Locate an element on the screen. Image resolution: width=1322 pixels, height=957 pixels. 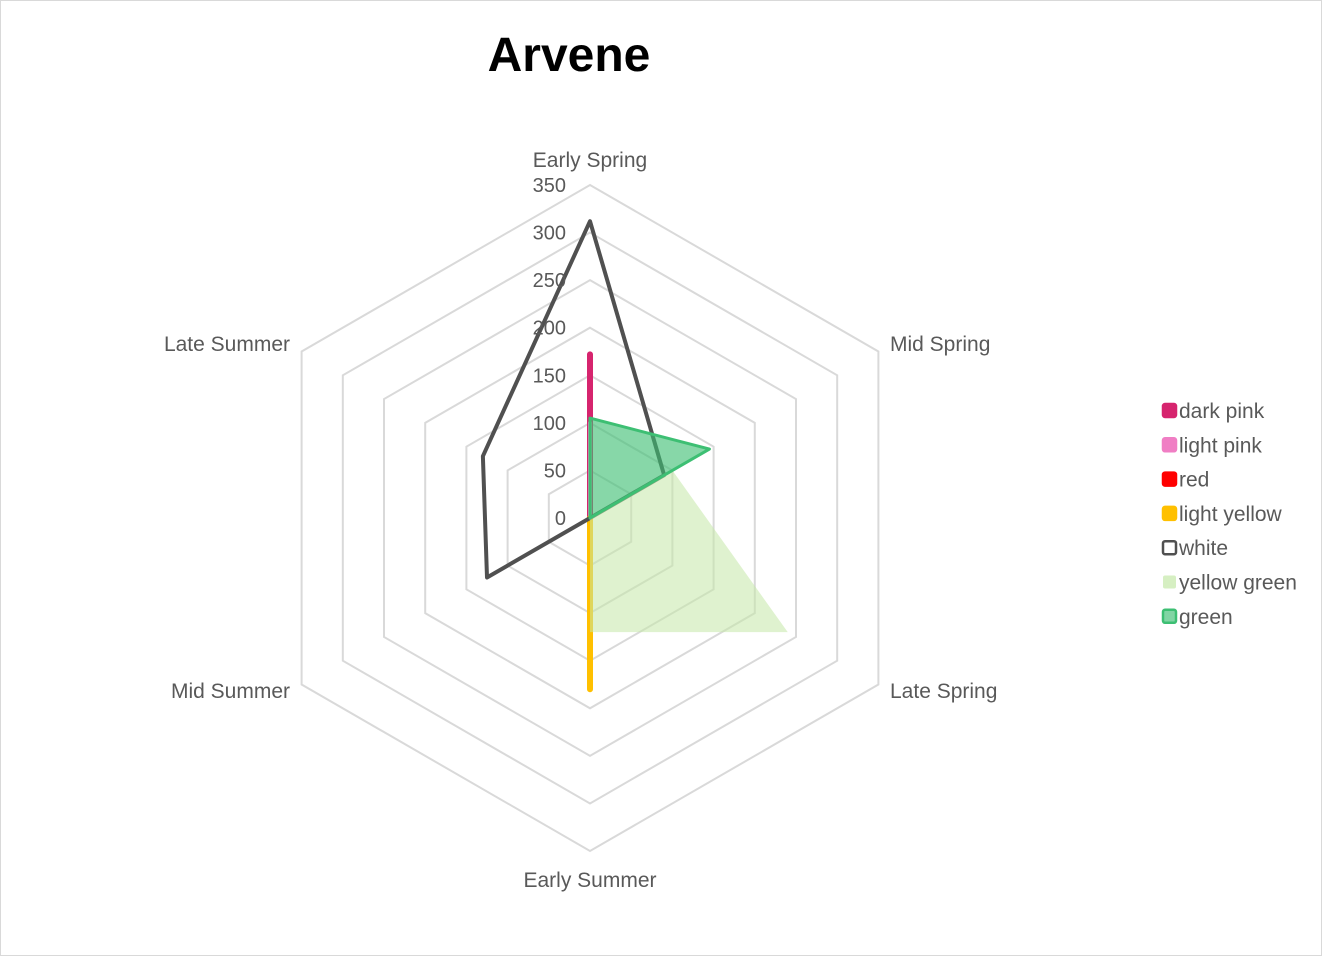
tick-label: 100 is located at coordinates (549, 424).